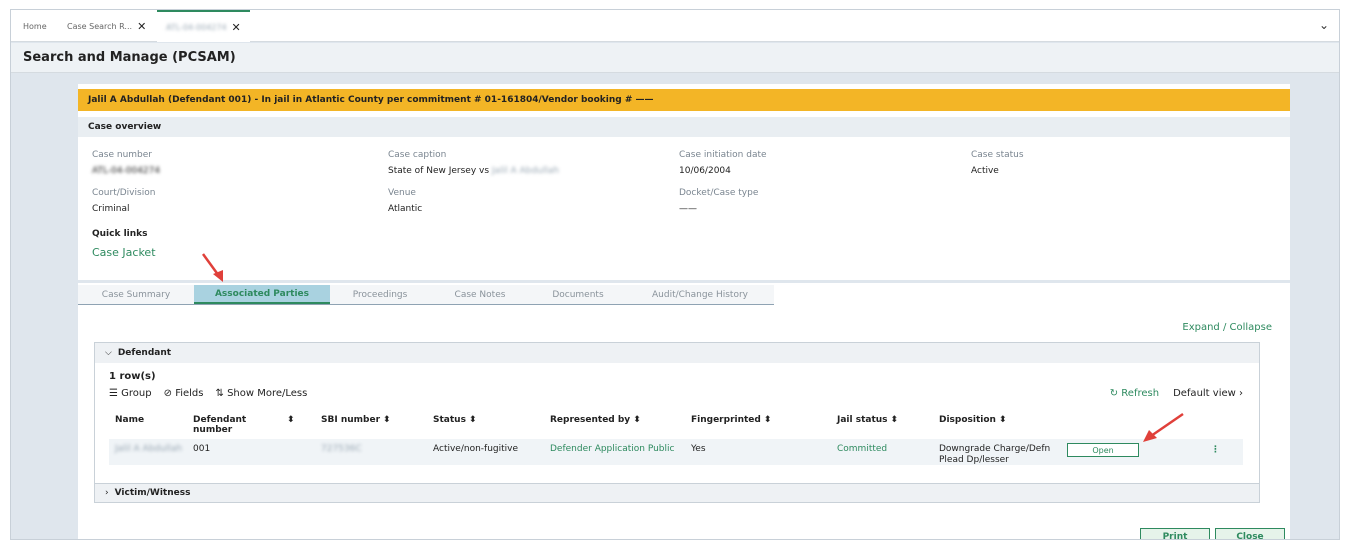  What do you see at coordinates (677, 493) in the screenshot?
I see `victim-witness-panel-header: › Victim/Witness` at bounding box center [677, 493].